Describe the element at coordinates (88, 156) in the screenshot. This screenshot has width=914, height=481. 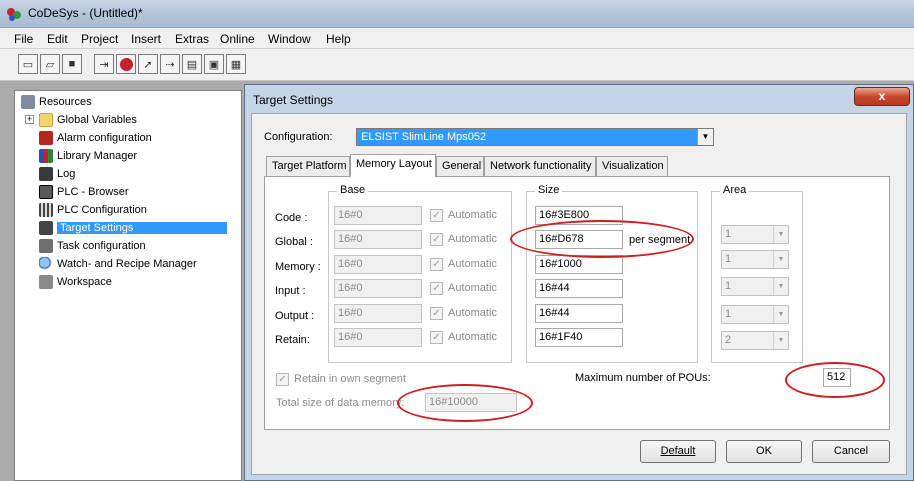
I see `tree-item-library-manager: Library Manager` at that location.